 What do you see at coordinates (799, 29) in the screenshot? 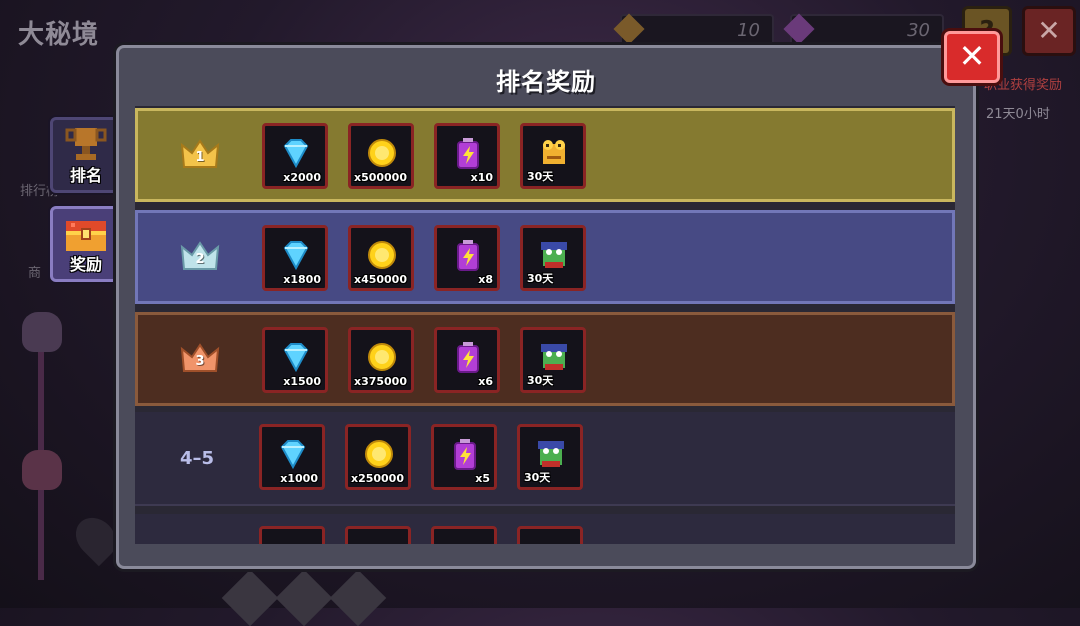
I see `purple-gem-icon` at bounding box center [799, 29].